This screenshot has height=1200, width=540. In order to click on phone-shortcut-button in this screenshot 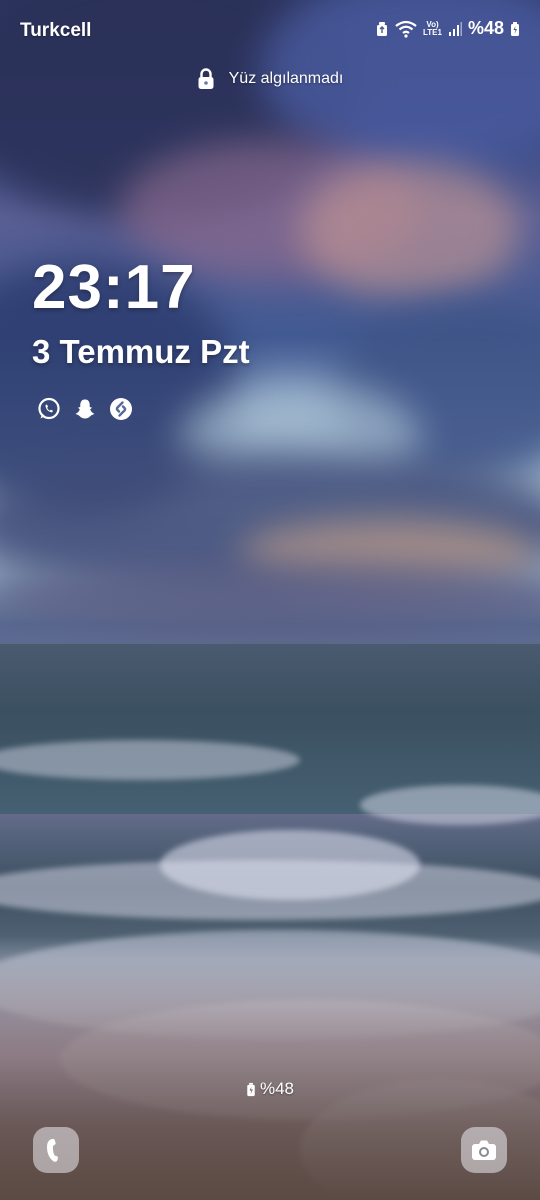, I will do `click(56, 1150)`.